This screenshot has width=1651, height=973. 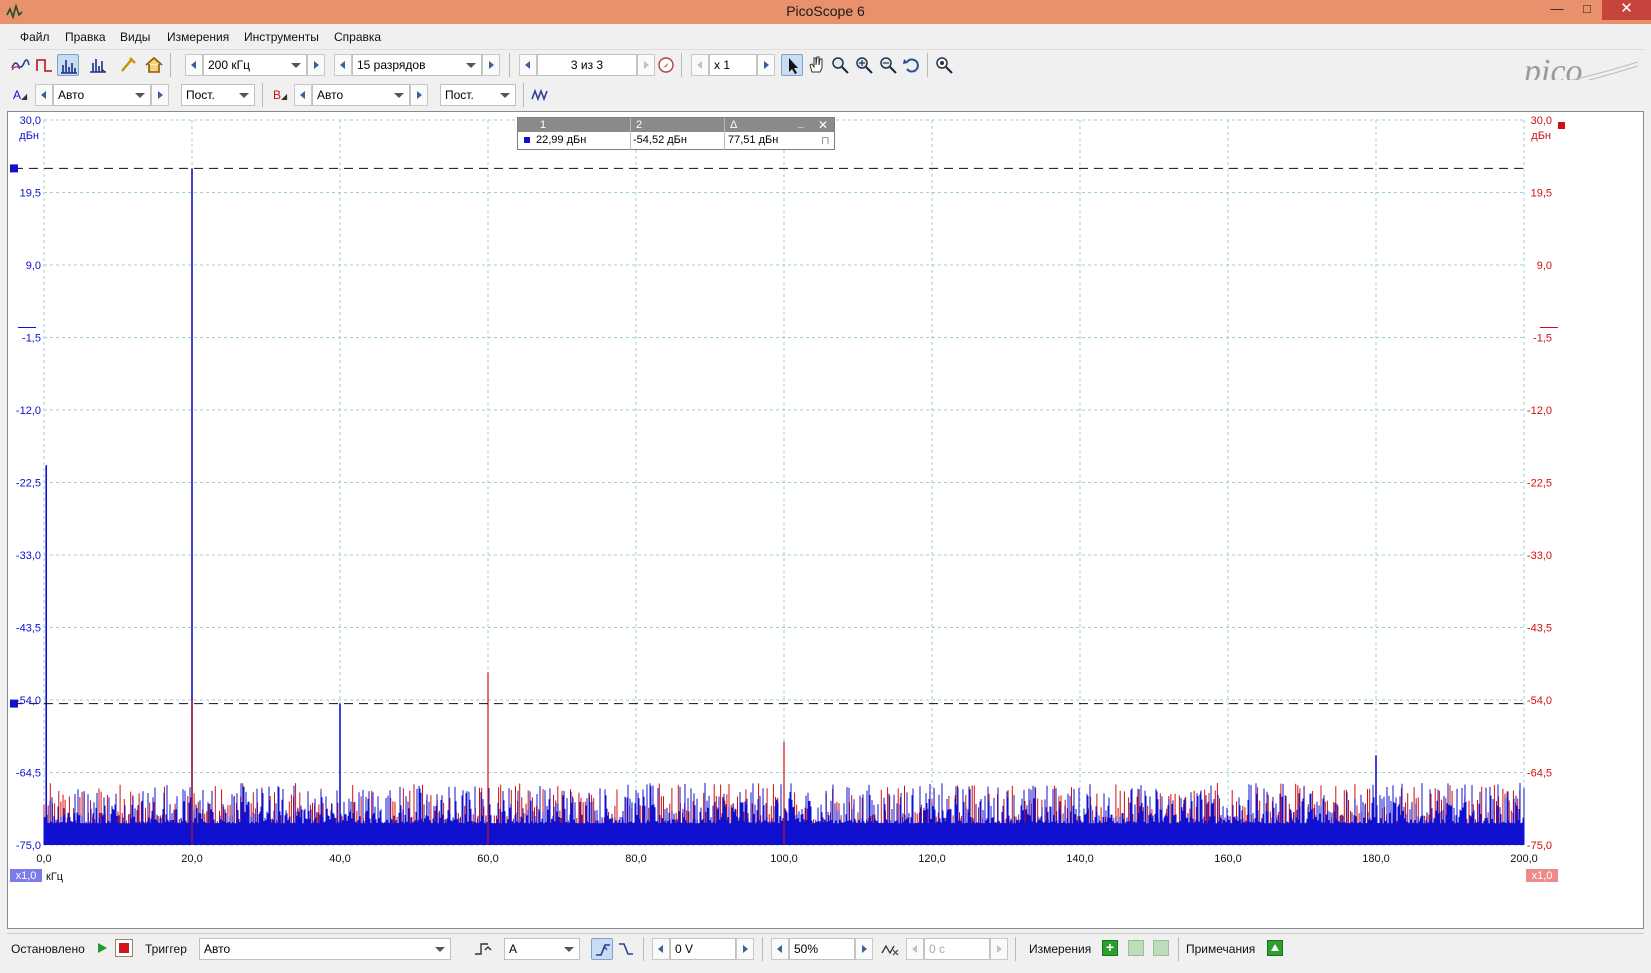 What do you see at coordinates (1060, 949) in the screenshot?
I see `measurements-label: Измерения` at bounding box center [1060, 949].